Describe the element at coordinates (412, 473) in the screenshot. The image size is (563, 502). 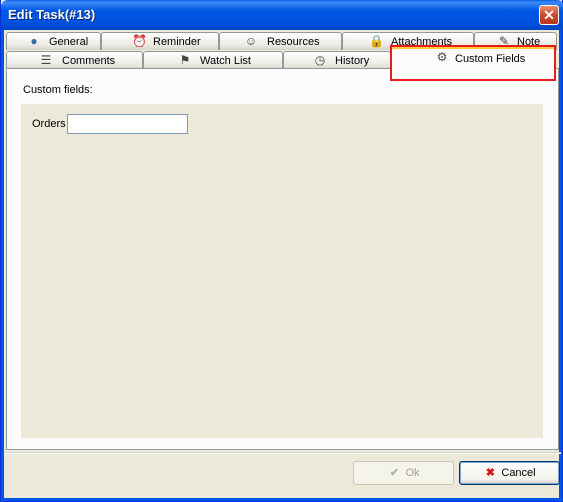
I see `ok-label: Ok` at that location.